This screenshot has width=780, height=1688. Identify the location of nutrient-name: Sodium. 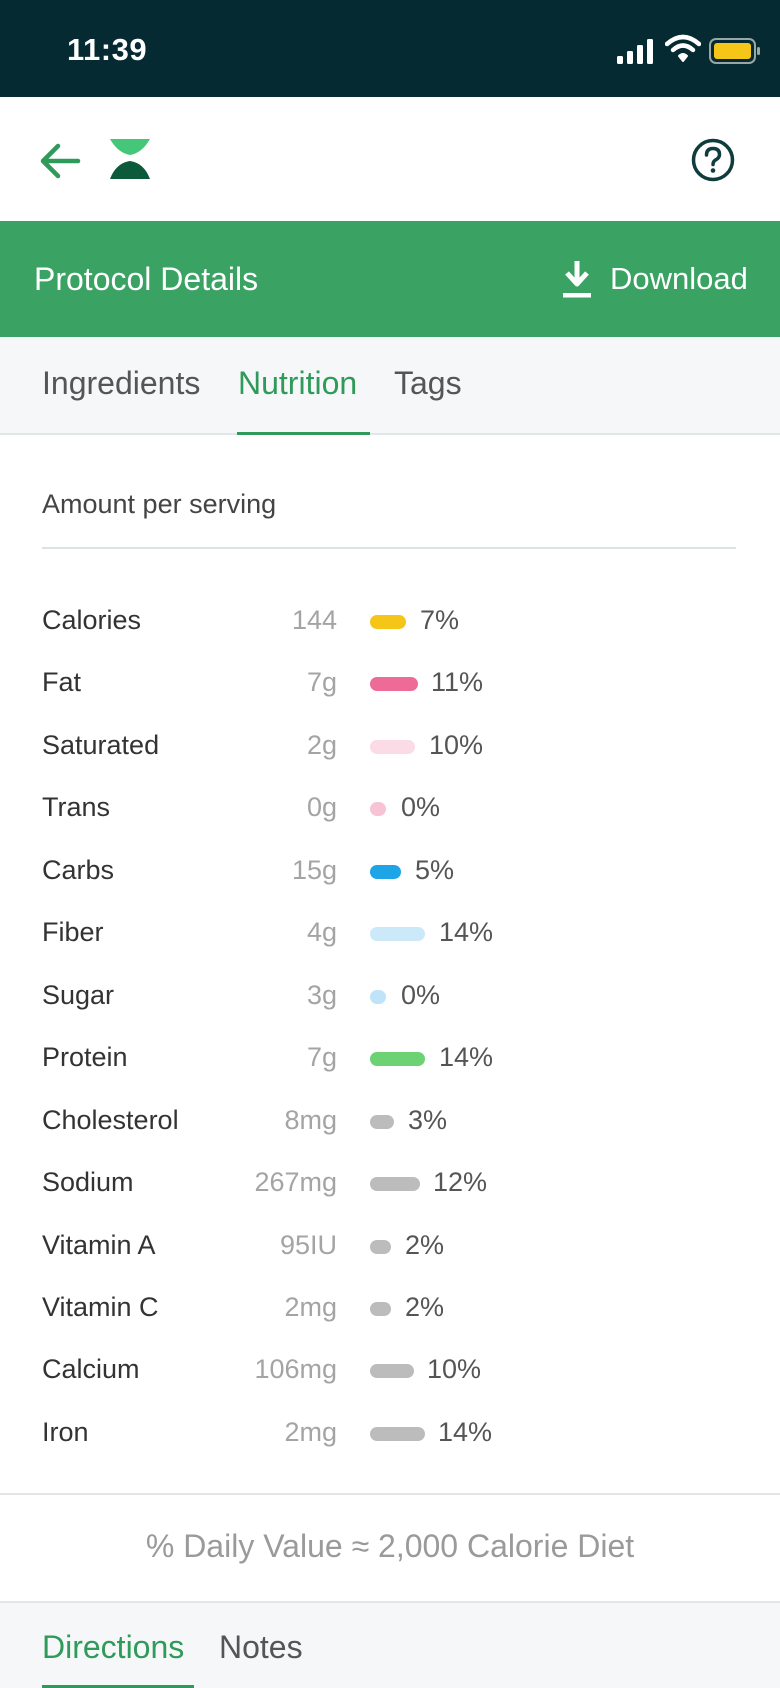
(88, 1182).